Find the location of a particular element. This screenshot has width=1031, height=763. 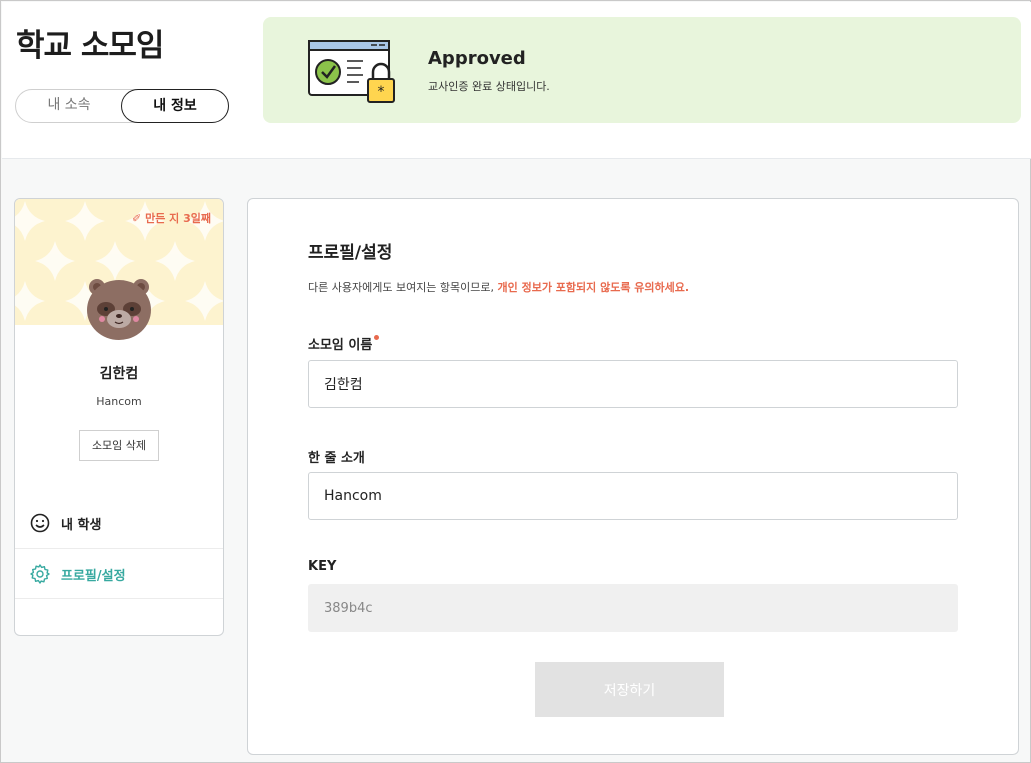

save-button: 저장하기 is located at coordinates (629, 689).